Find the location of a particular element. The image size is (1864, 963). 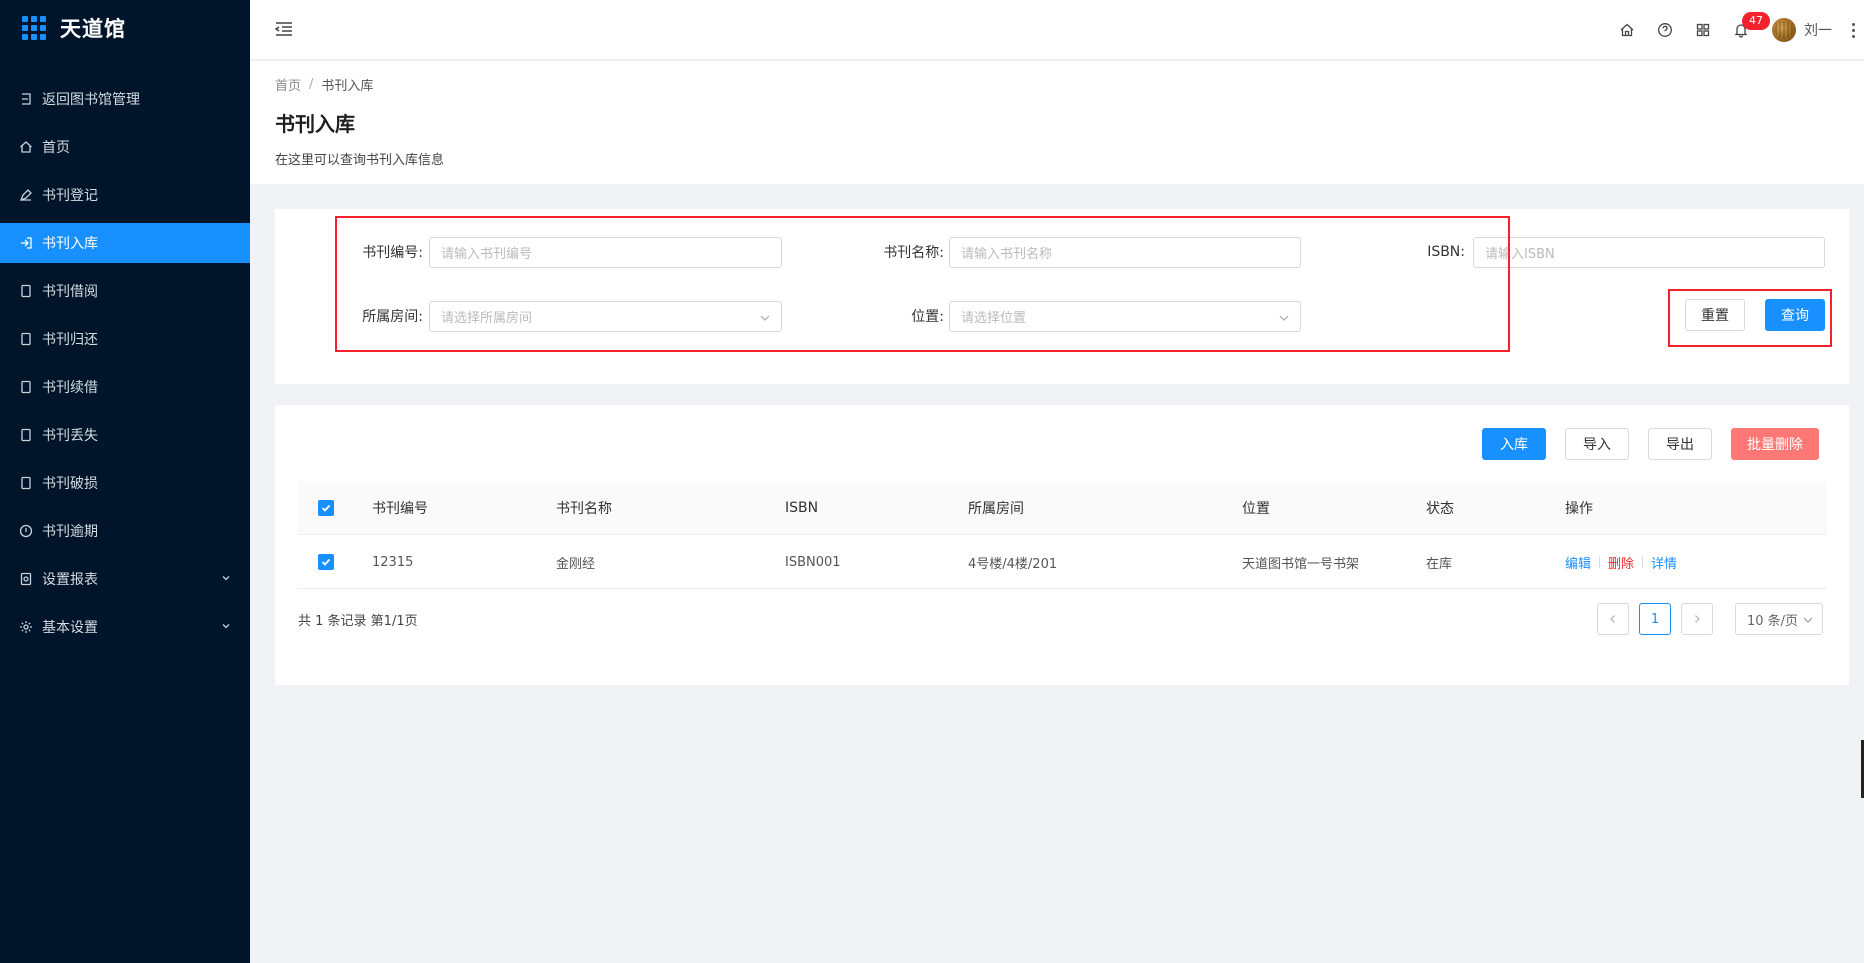

return-icon is located at coordinates (26, 99).